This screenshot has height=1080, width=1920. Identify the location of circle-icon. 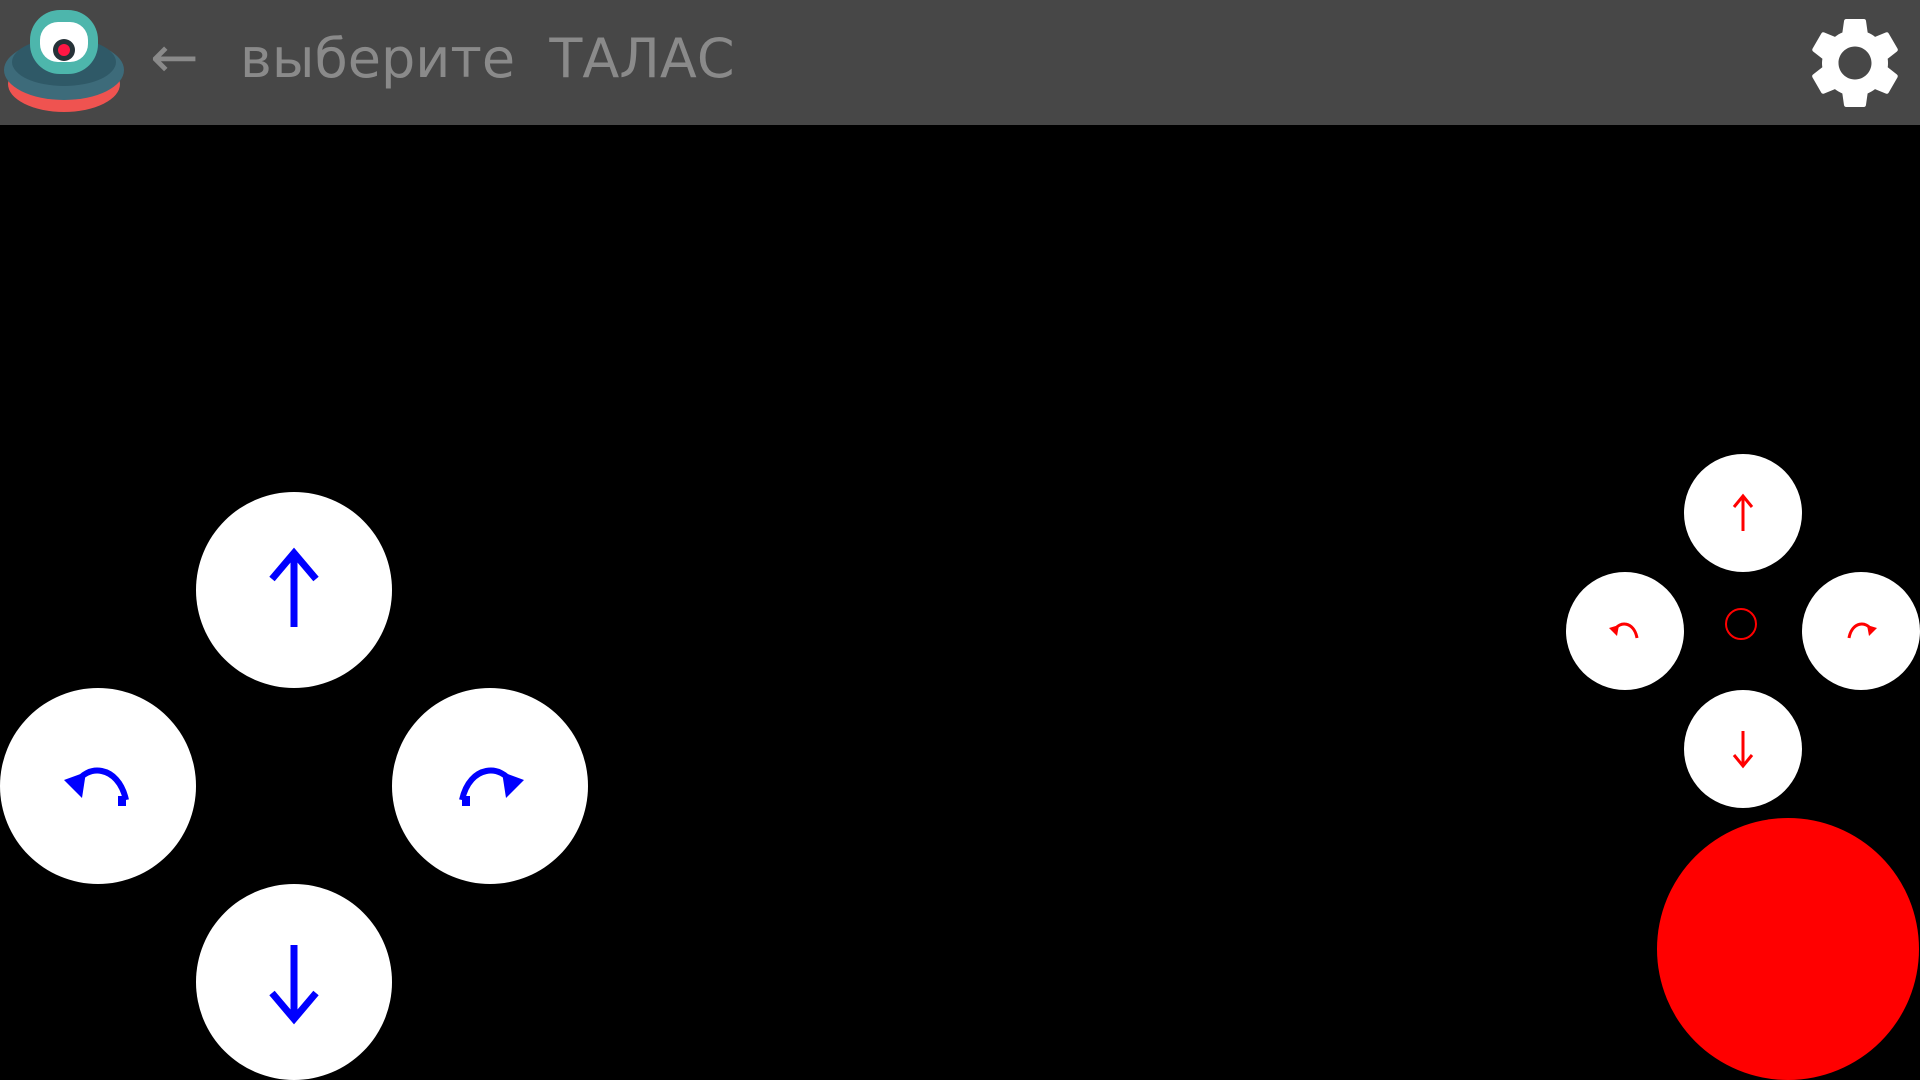
(1741, 624).